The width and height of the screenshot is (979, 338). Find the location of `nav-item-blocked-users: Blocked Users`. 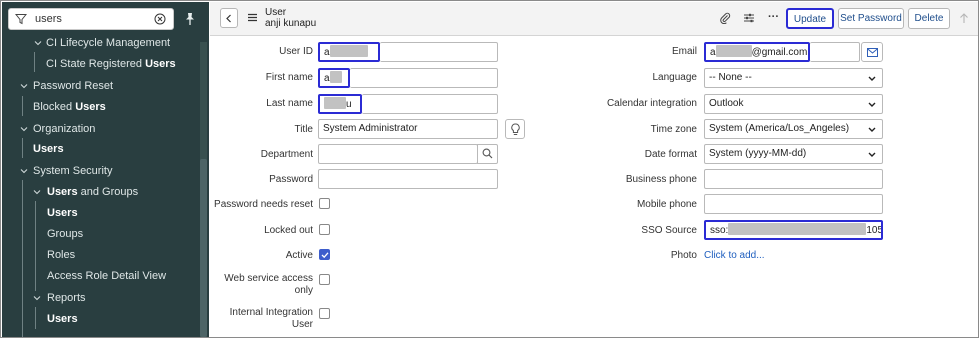

nav-item-blocked-users: Blocked Users is located at coordinates (102, 107).